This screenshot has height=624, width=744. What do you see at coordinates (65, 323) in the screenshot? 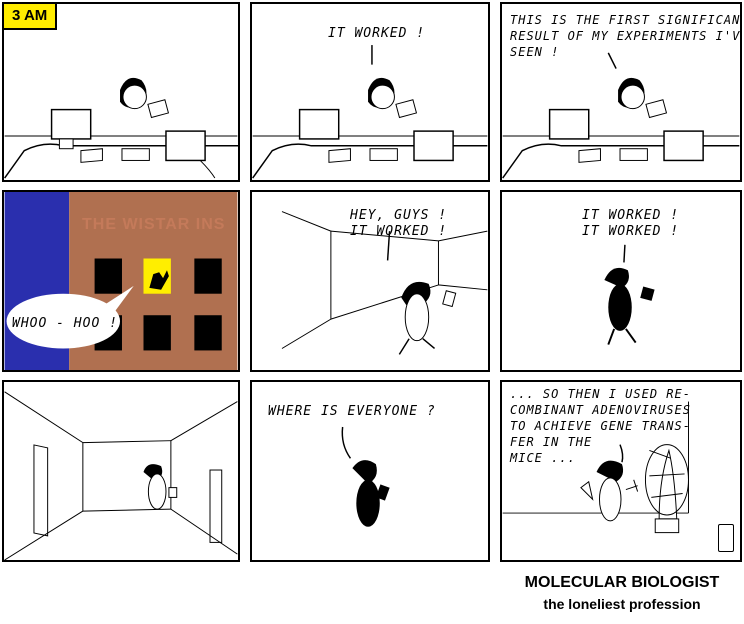
I see `speech-text: WHOO - HOO !` at bounding box center [65, 323].